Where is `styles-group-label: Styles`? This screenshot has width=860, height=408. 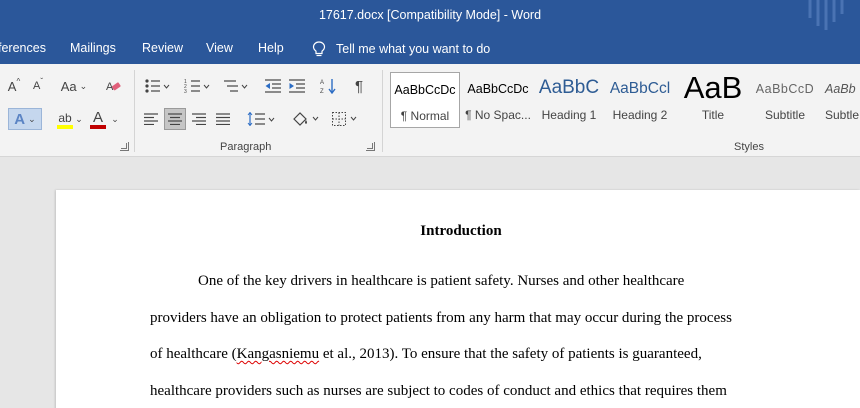 styles-group-label: Styles is located at coordinates (749, 147).